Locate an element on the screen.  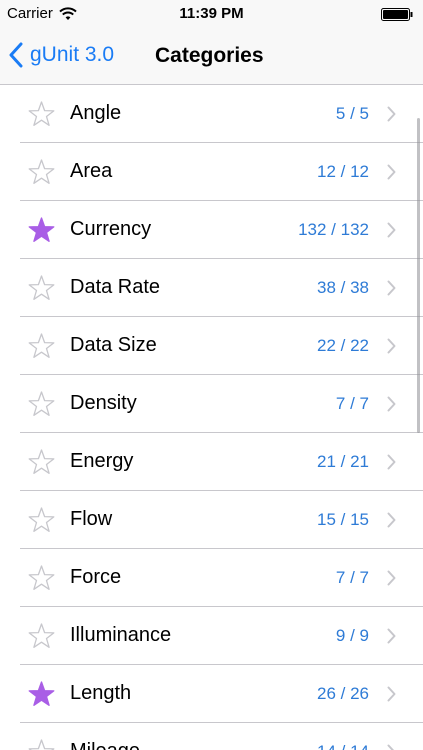
status-bar: Carrier 11:39 PM is located at coordinates (211, 14).